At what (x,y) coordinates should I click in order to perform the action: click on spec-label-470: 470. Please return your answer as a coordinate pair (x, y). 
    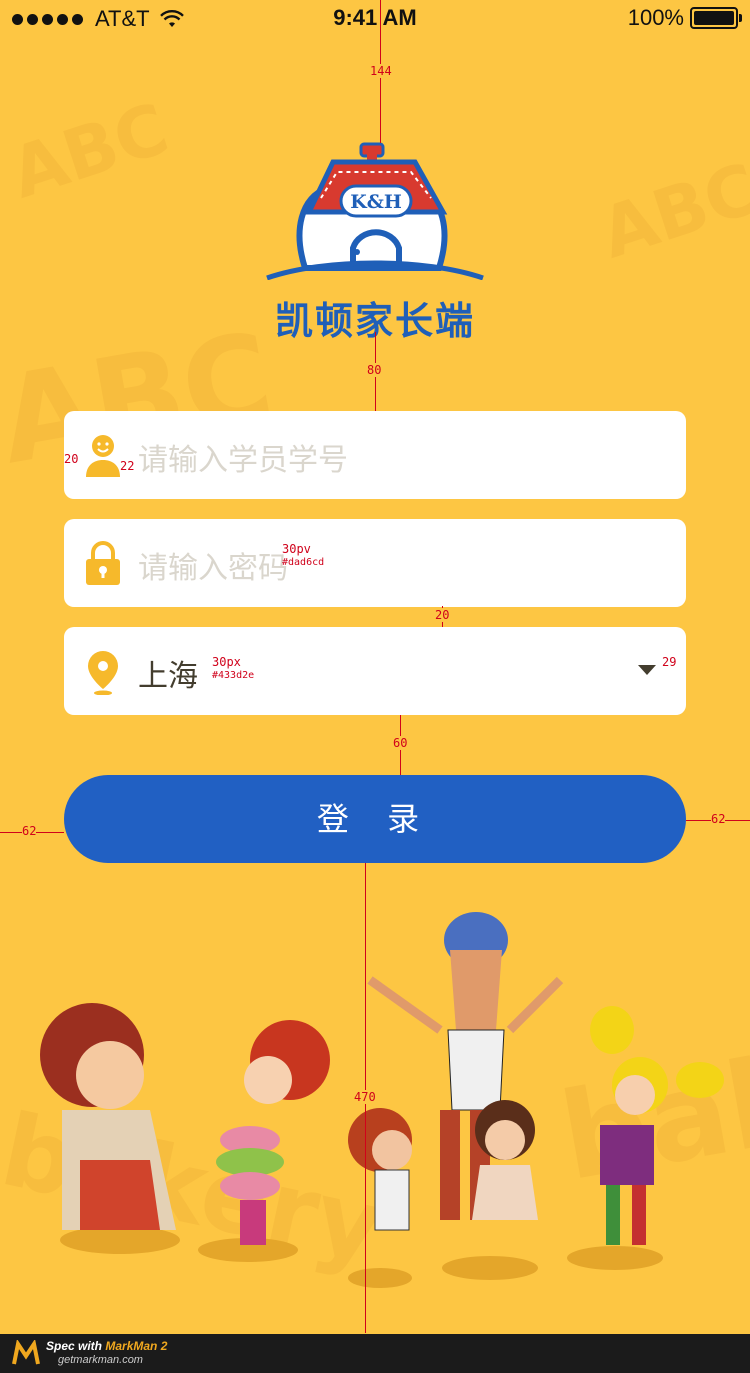
    Looking at the image, I should click on (365, 1097).